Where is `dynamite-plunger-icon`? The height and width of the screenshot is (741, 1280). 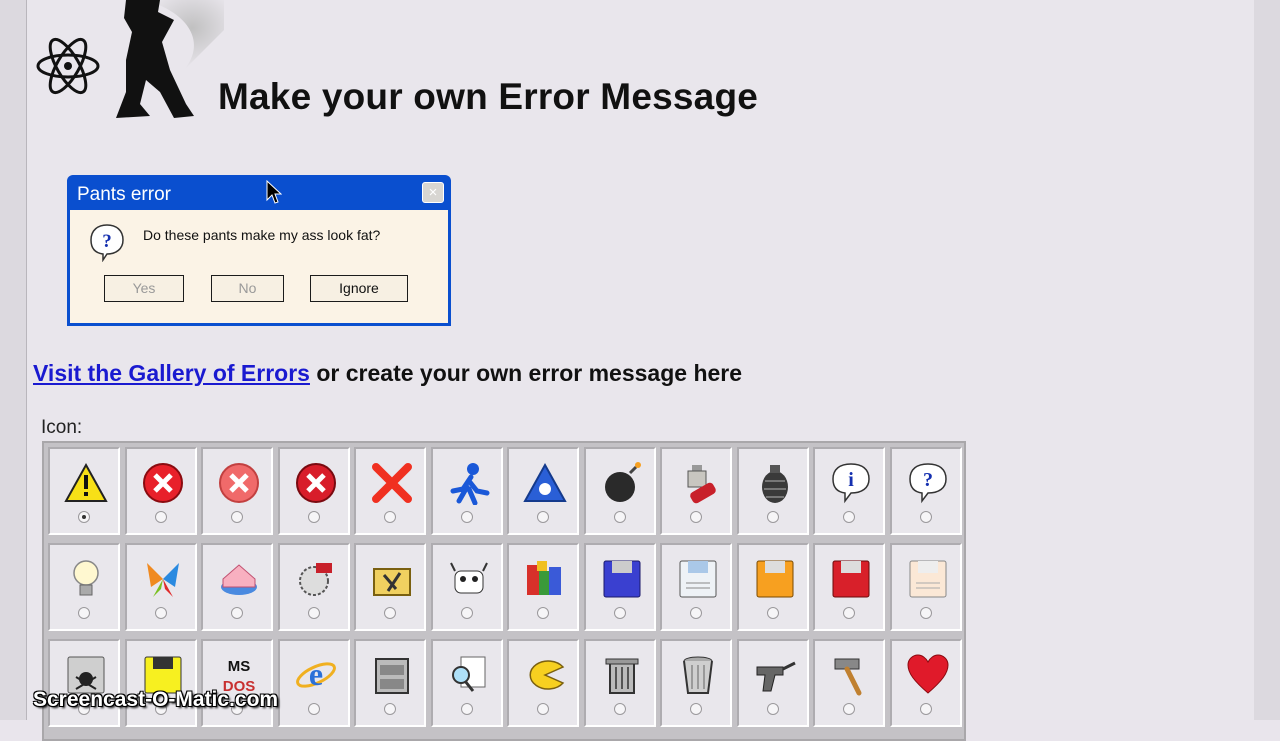
dynamite-plunger-icon is located at coordinates (701, 484).